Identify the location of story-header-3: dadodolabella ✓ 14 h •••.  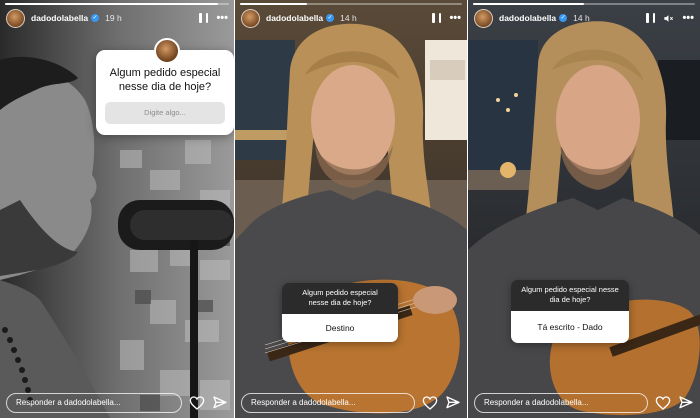
(584, 18).